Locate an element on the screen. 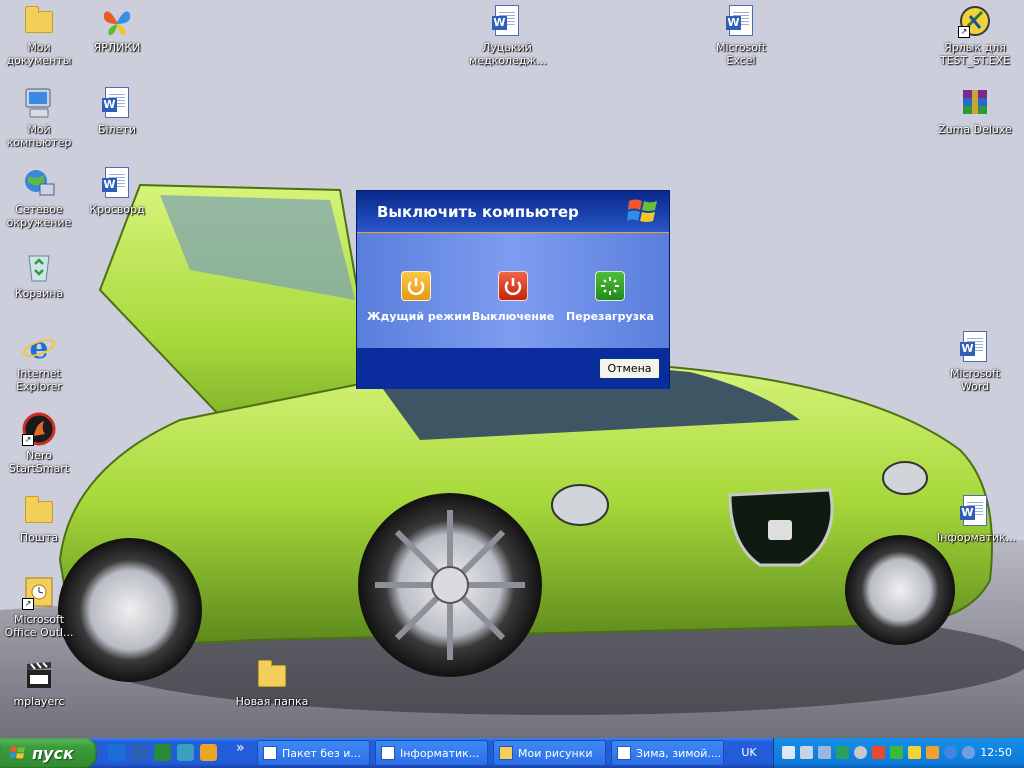 The height and width of the screenshot is (768, 1024). internet-explorer-icon: e is located at coordinates (39, 348).